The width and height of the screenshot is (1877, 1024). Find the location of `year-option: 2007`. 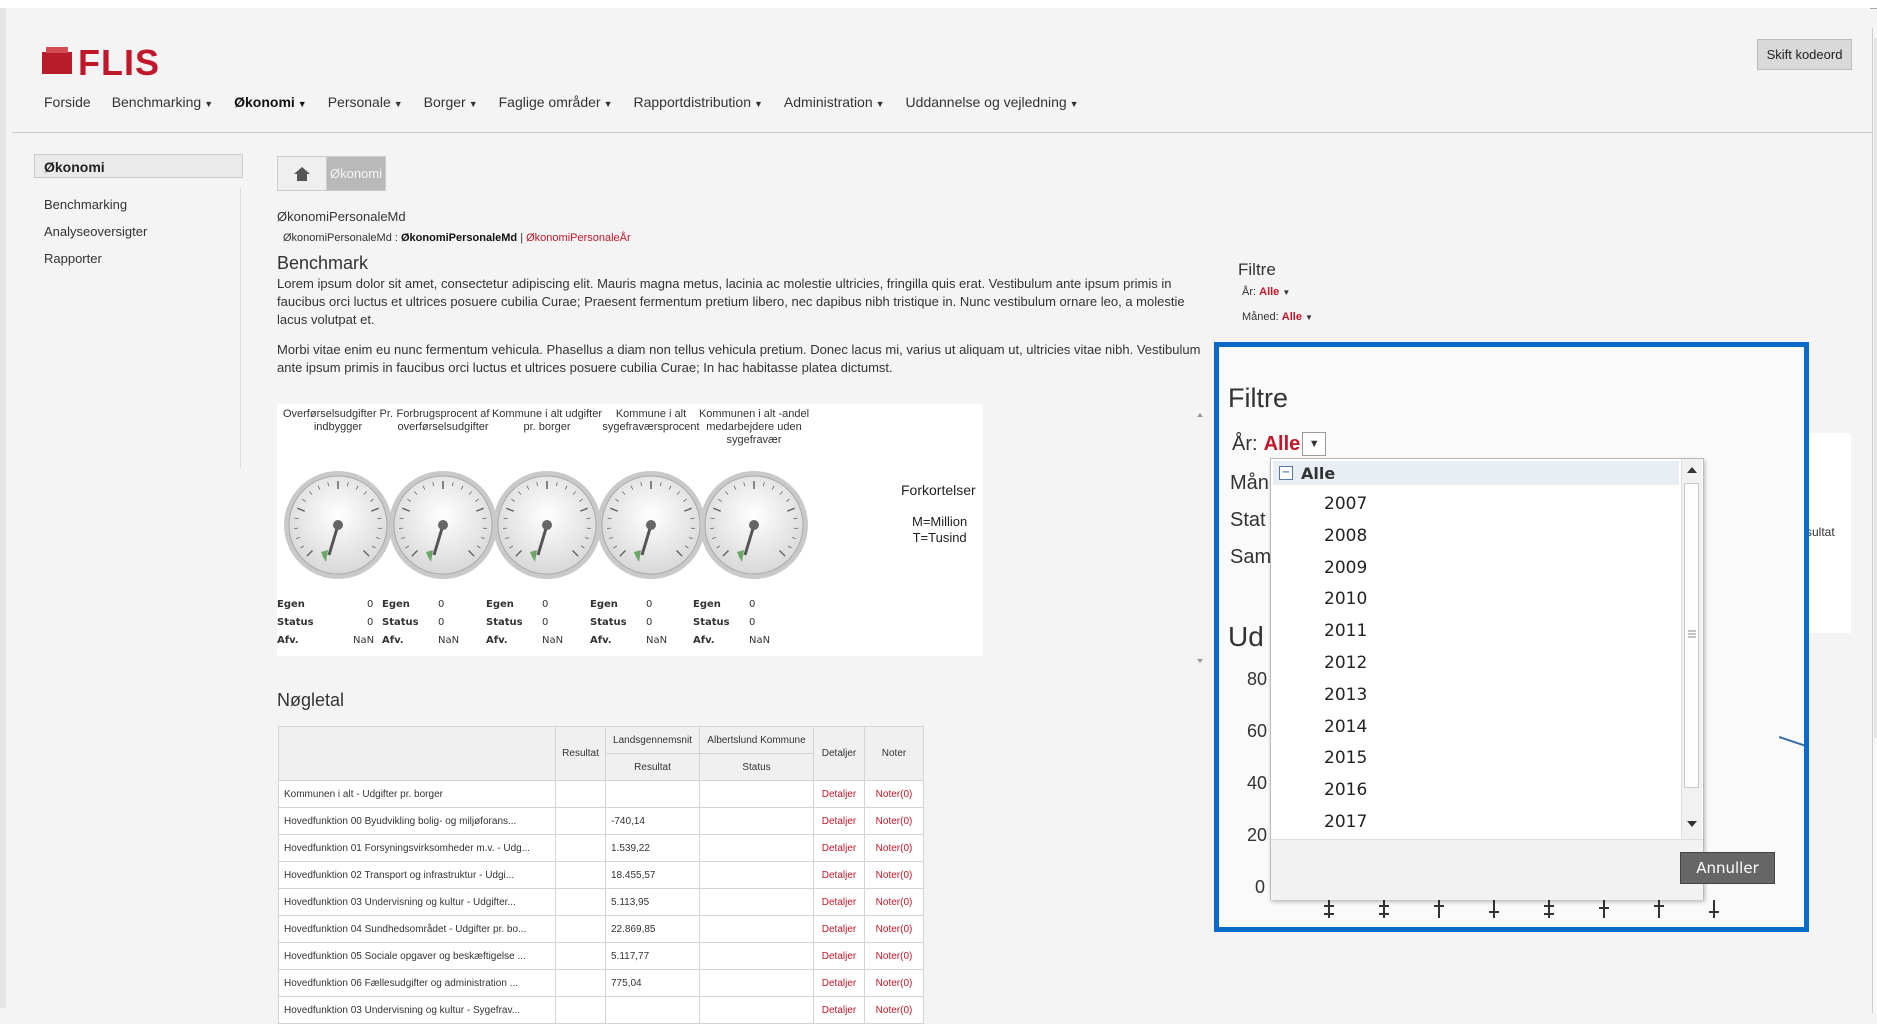

year-option: 2007 is located at coordinates (1345, 504).